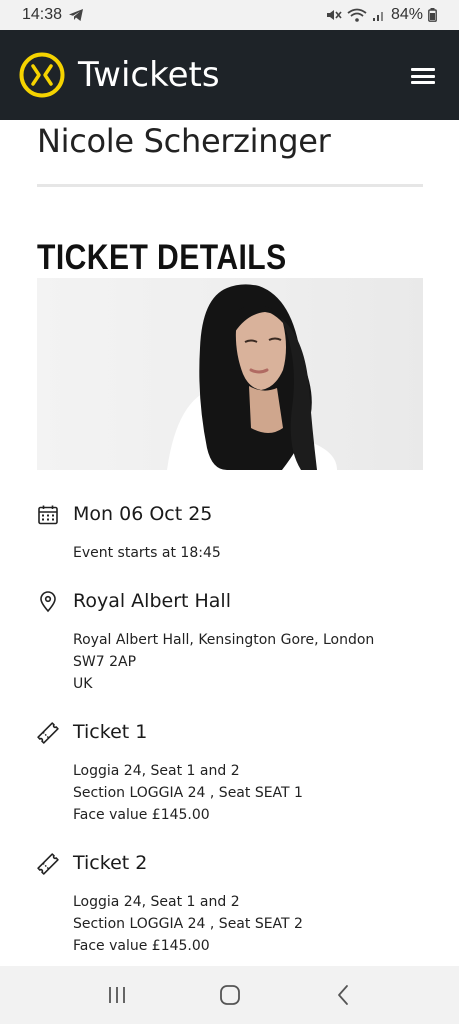 This screenshot has width=459, height=1024. What do you see at coordinates (184, 141) in the screenshot?
I see `event-title: Nicole Scherzinger` at bounding box center [184, 141].